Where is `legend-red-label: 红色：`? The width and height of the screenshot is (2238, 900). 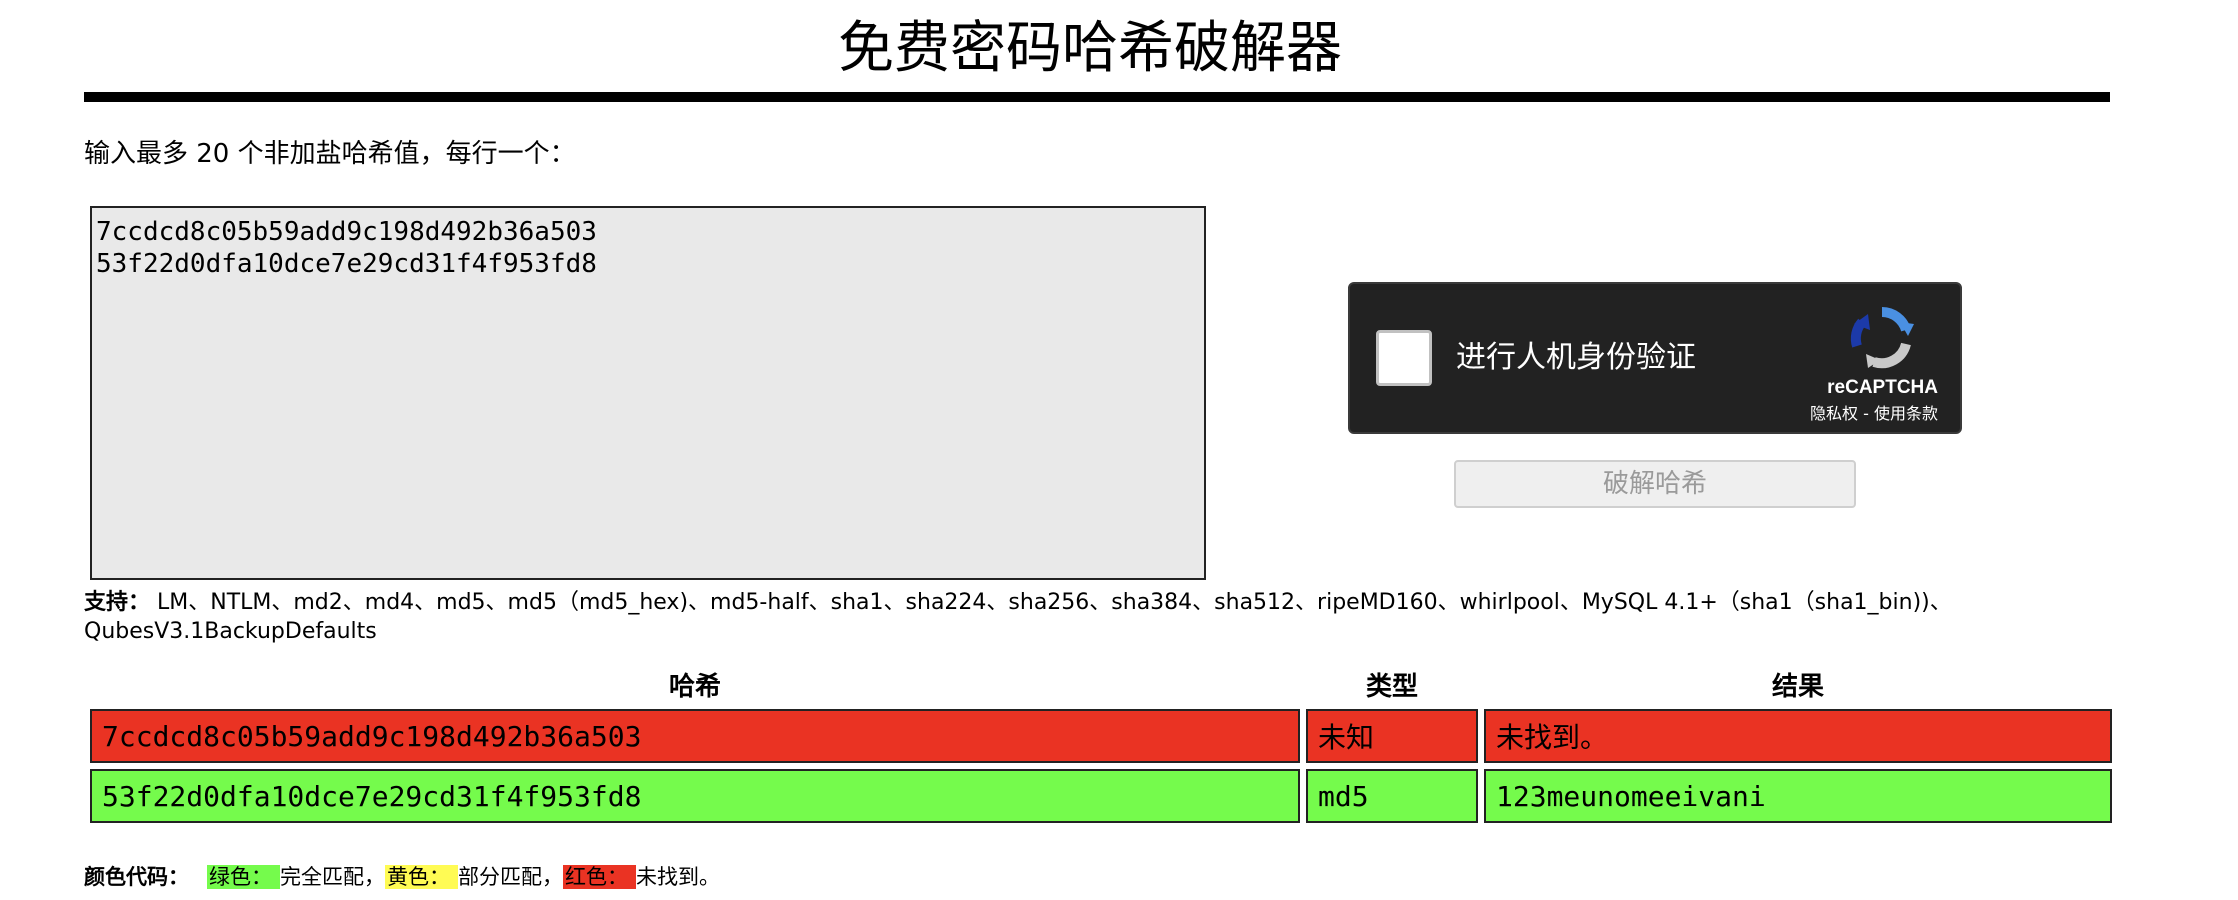 legend-red-label: 红色： is located at coordinates (599, 877).